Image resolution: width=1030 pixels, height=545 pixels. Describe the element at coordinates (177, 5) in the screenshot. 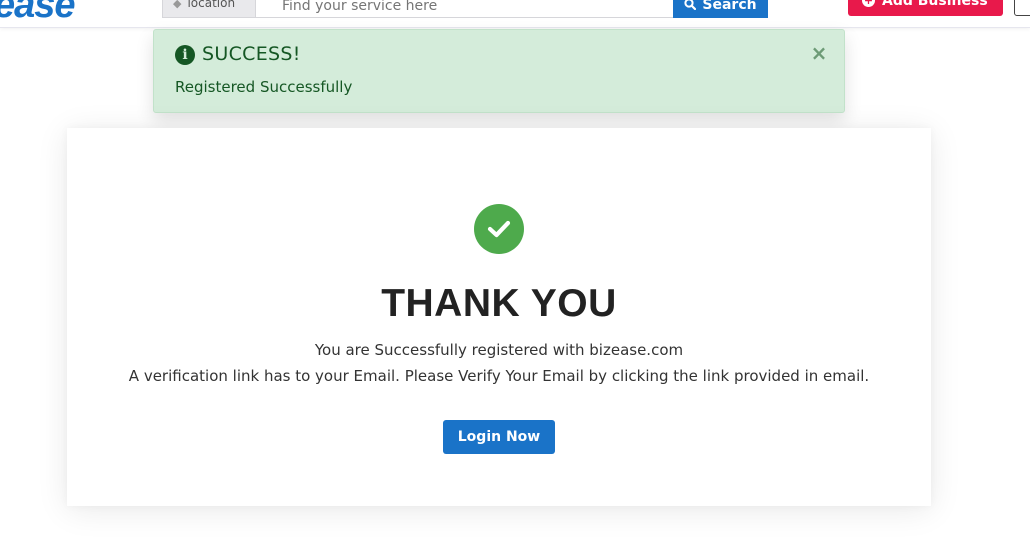

I see `map-pin-icon: ◆` at that location.